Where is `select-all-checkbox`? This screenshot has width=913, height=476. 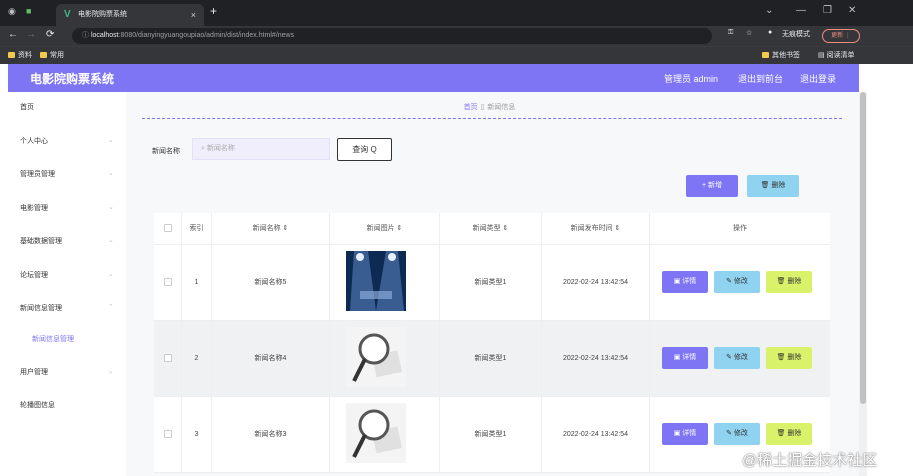 select-all-checkbox is located at coordinates (167, 228).